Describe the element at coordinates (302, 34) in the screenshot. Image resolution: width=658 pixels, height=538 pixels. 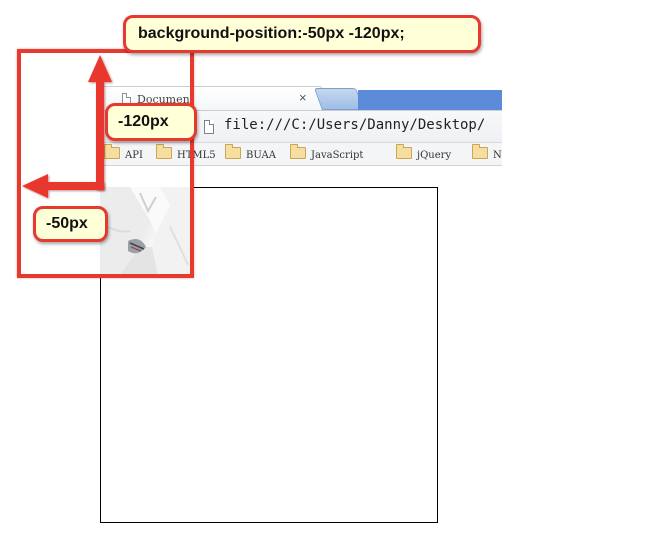
I see `css-rule-callout: background-position:-50px -120px;` at that location.